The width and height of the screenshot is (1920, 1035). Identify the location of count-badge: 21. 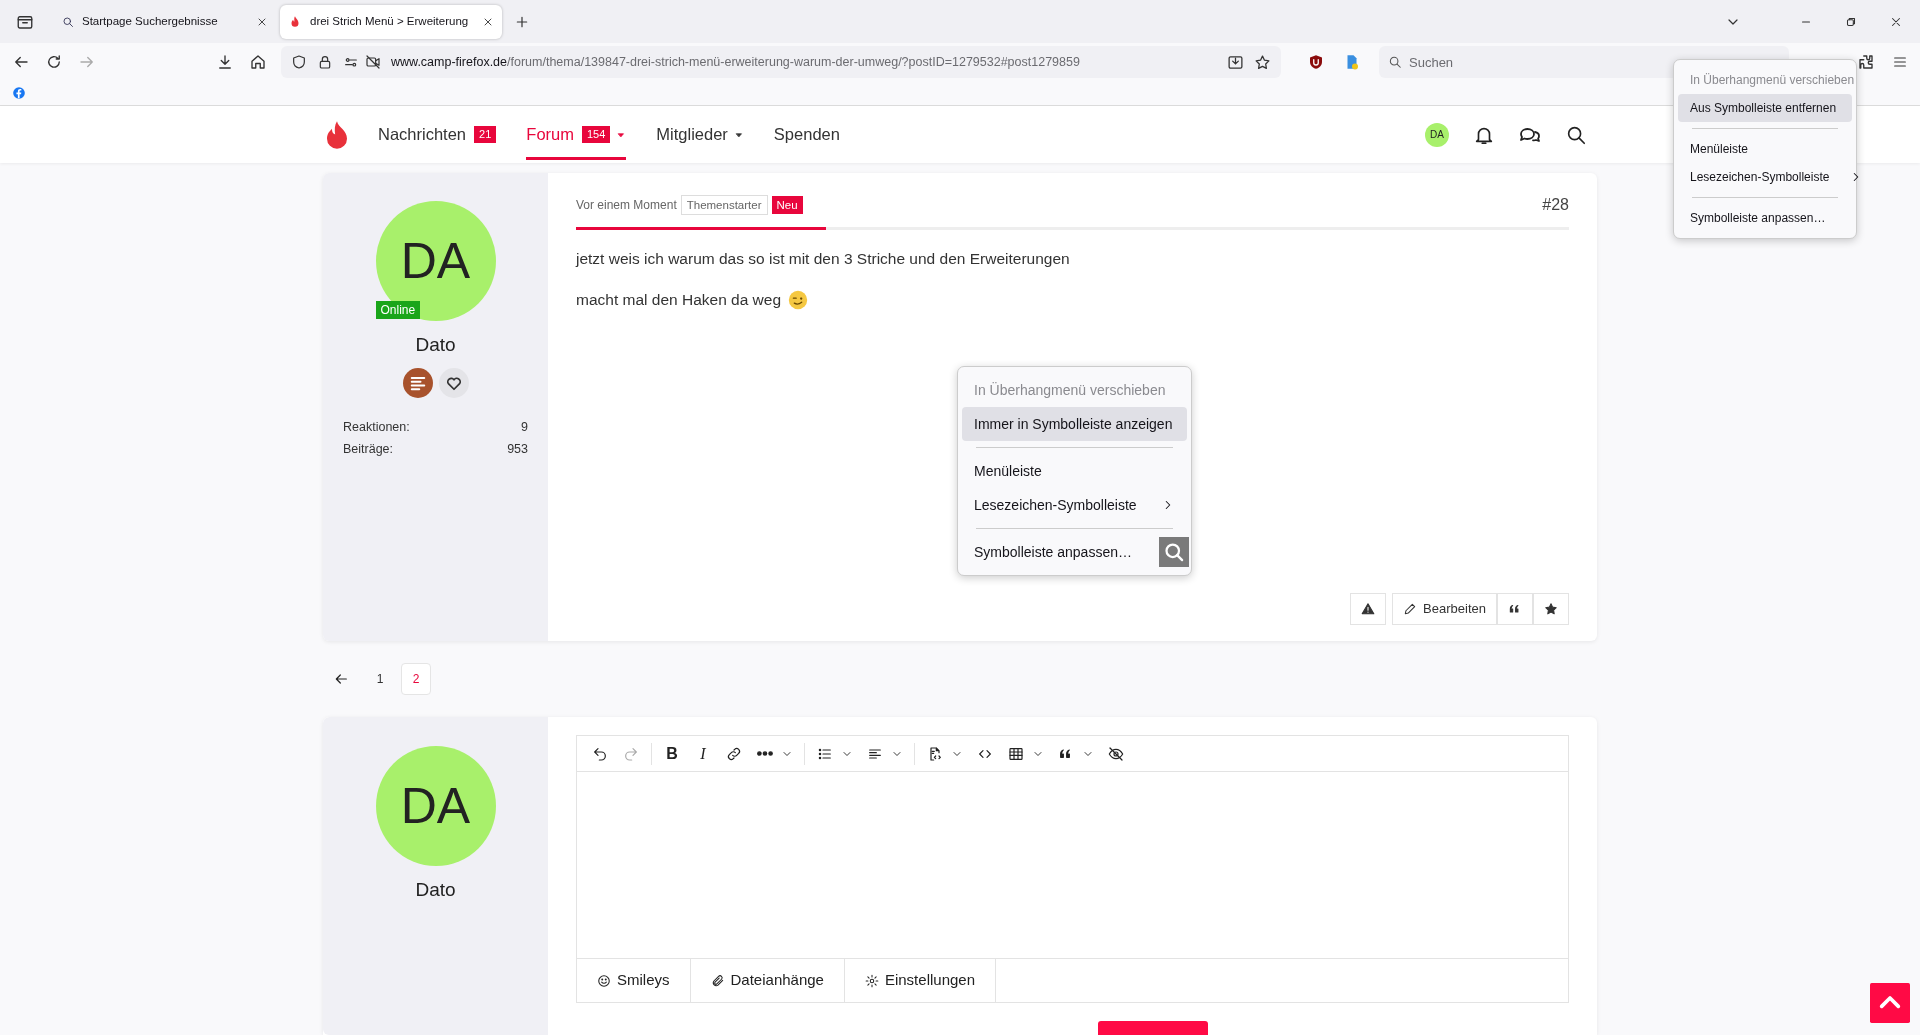
(485, 134).